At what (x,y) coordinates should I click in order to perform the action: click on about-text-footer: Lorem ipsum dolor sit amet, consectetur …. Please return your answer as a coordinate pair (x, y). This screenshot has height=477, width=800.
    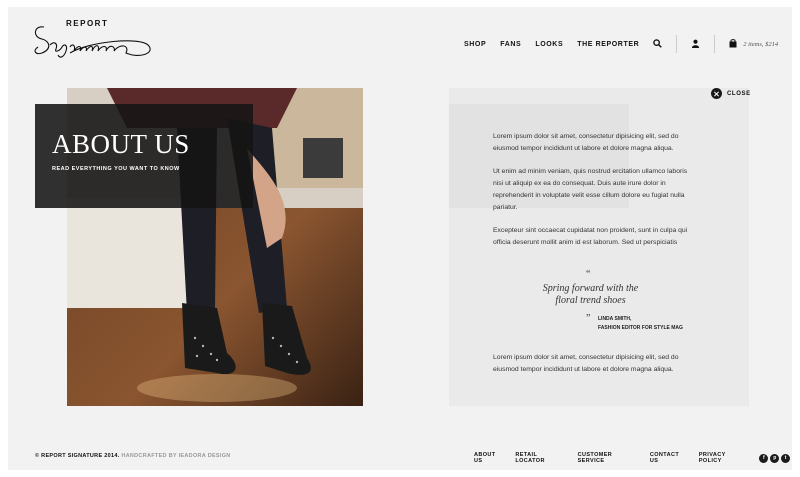
    Looking at the image, I should click on (593, 364).